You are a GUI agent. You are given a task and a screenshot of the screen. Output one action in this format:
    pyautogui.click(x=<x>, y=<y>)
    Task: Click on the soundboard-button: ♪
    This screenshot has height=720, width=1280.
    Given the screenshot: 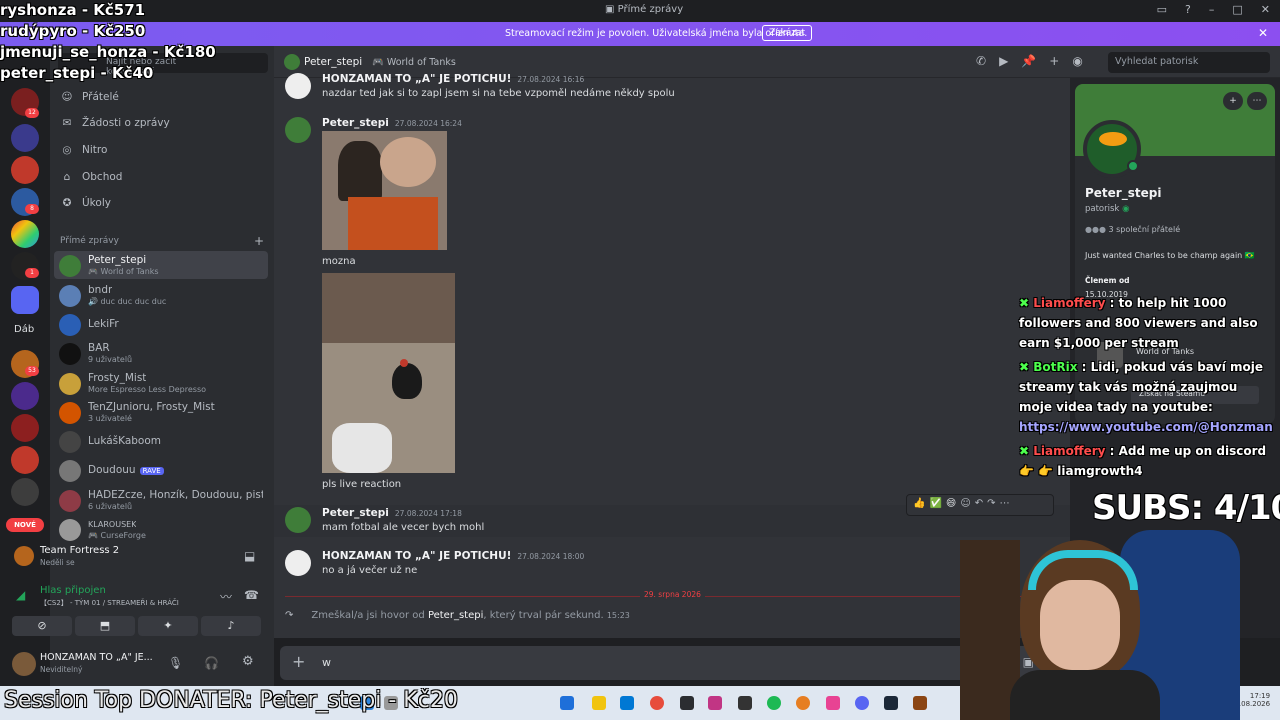 What is the action you would take?
    pyautogui.click(x=231, y=626)
    